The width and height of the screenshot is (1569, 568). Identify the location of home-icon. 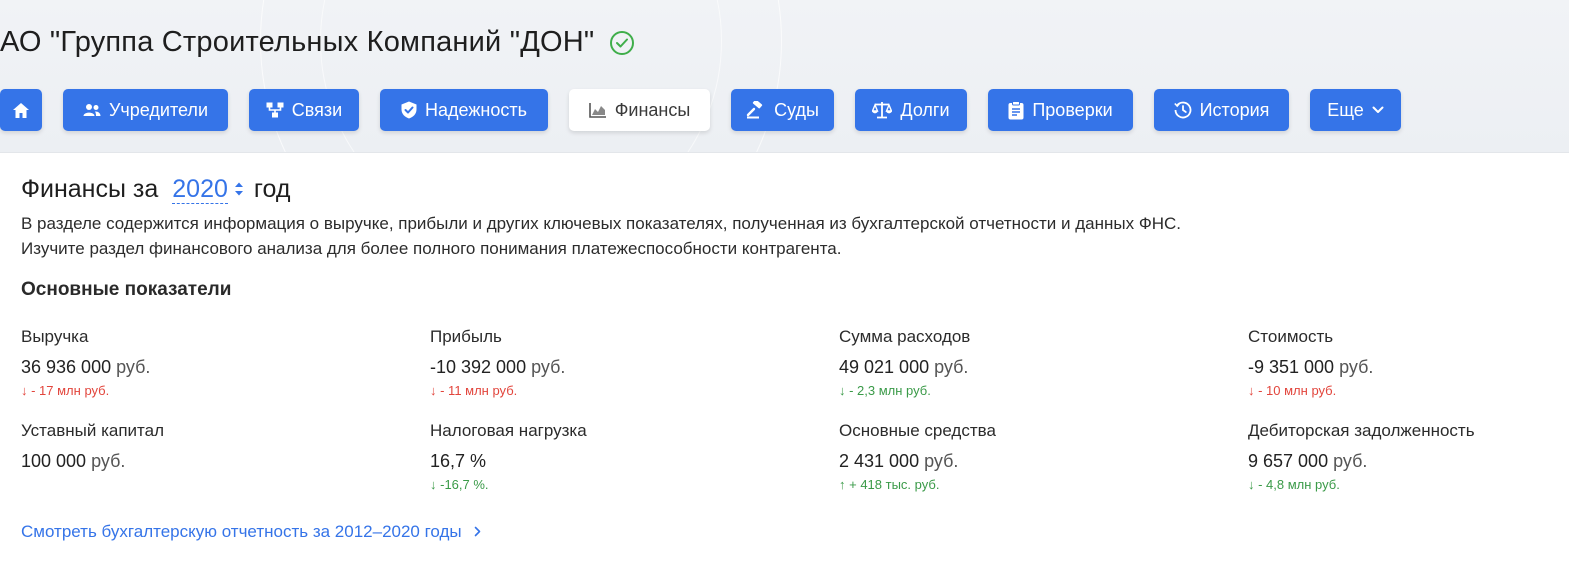
(21, 110).